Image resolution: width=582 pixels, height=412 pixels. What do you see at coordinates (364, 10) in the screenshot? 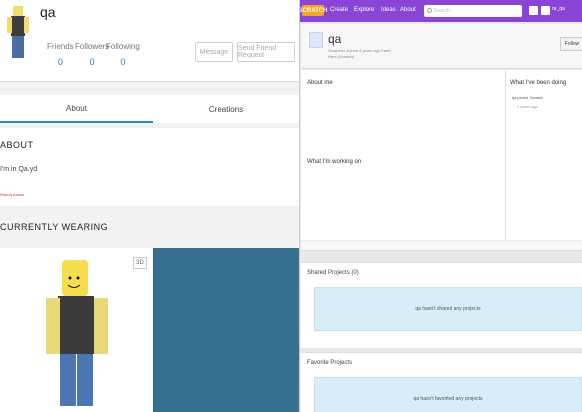
I see `nav-explore: Explore` at bounding box center [364, 10].